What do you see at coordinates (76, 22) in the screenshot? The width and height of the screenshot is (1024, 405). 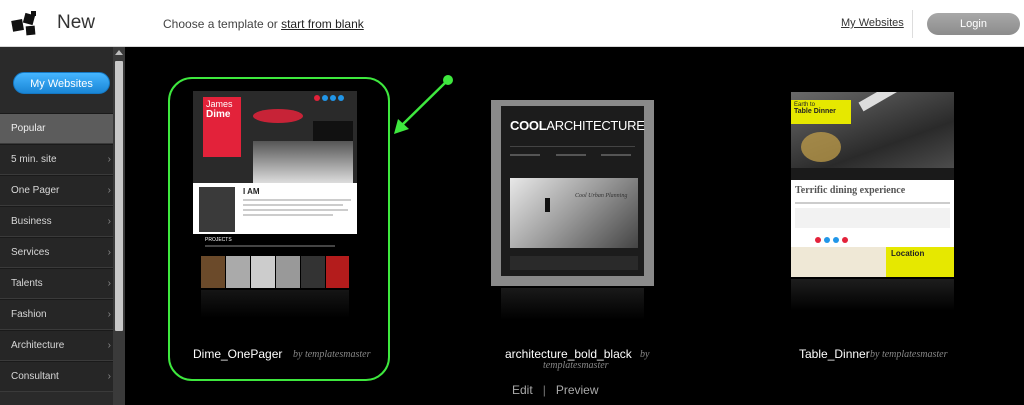 I see `page-title: New` at bounding box center [76, 22].